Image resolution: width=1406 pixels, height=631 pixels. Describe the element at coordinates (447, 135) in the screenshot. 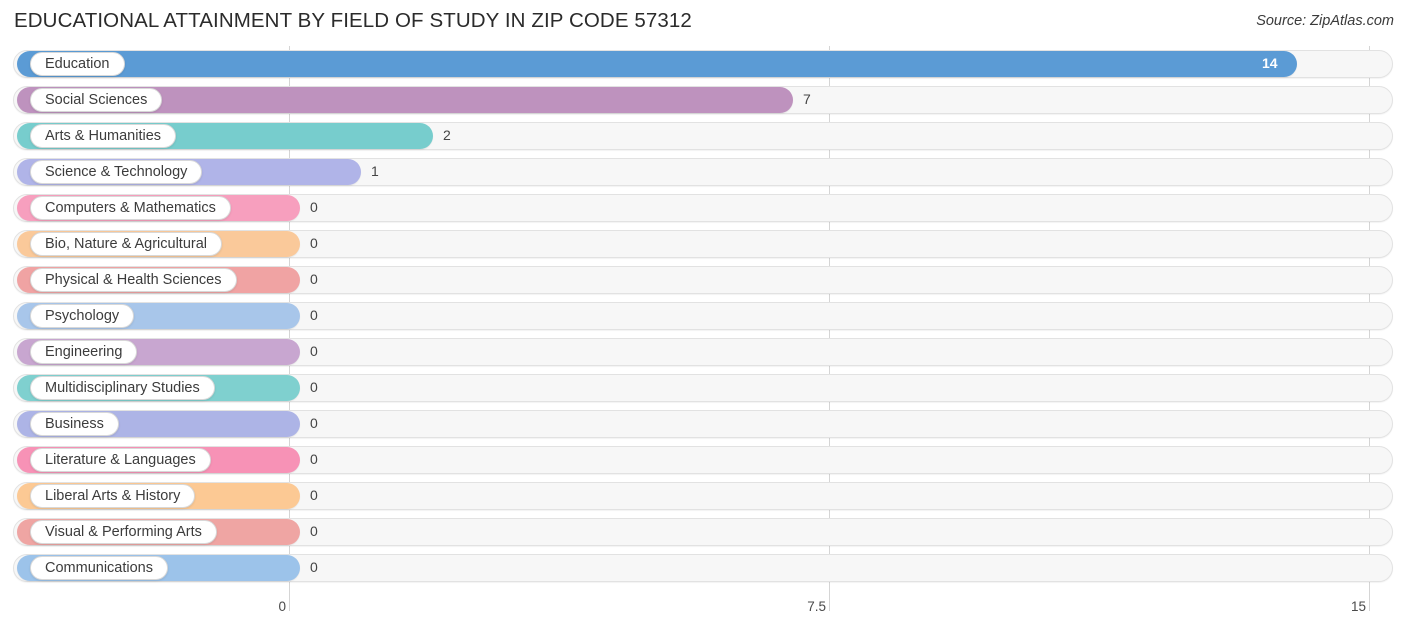

I see `bar-value-label: 2` at that location.